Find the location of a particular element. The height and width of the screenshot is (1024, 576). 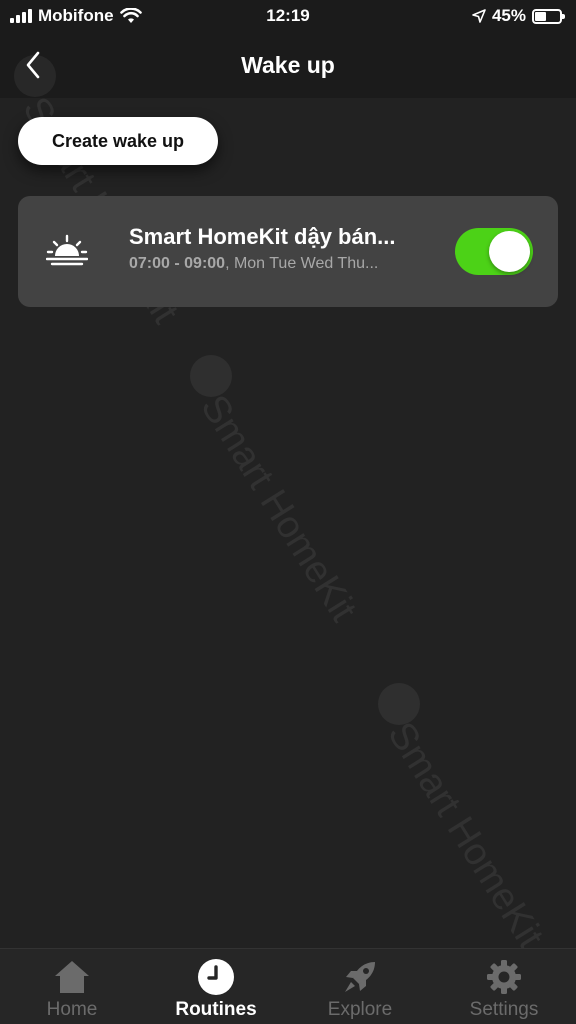

routine-enabled-toggle is located at coordinates (494, 251).